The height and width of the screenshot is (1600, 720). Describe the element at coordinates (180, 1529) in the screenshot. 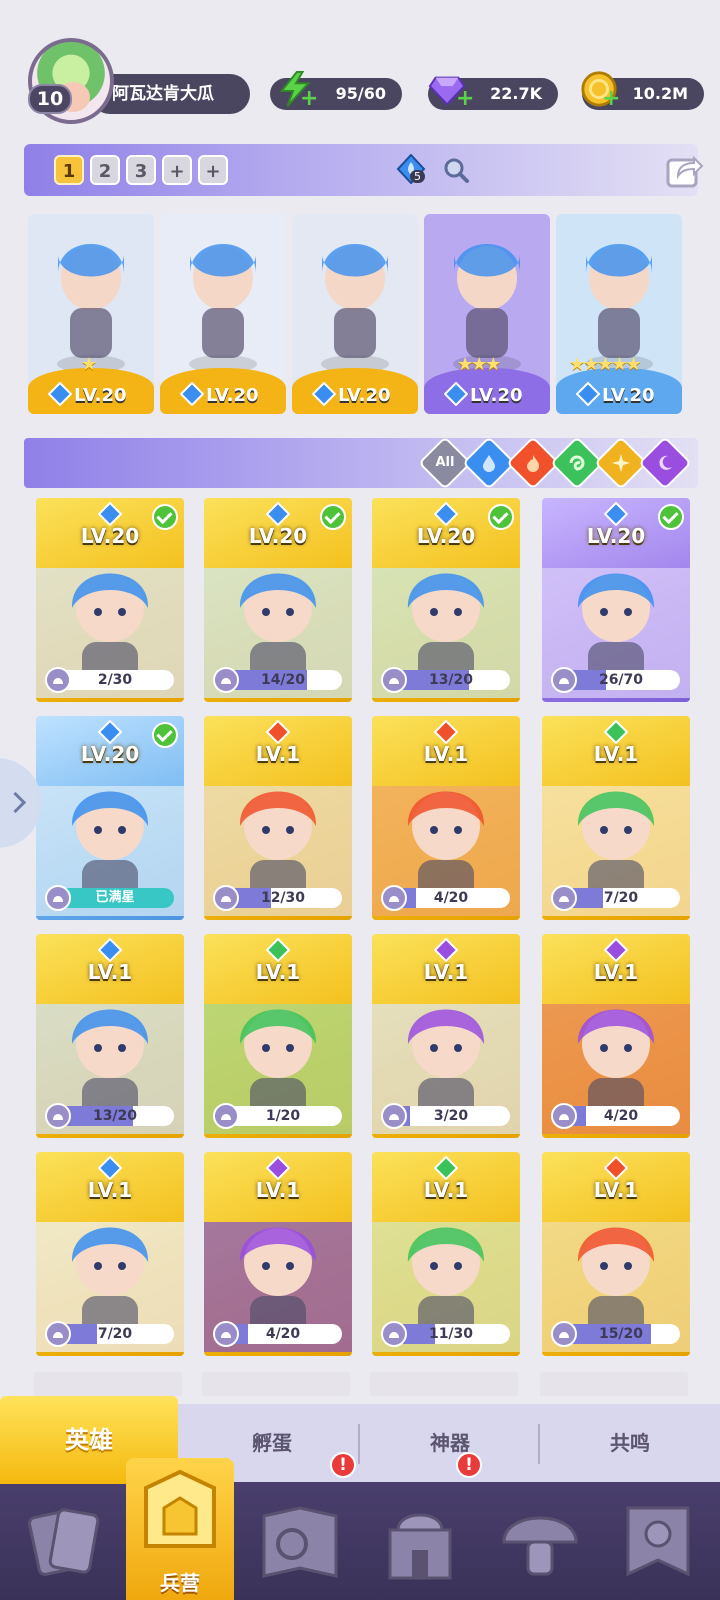

I see `nav-barracks: 兵营` at that location.